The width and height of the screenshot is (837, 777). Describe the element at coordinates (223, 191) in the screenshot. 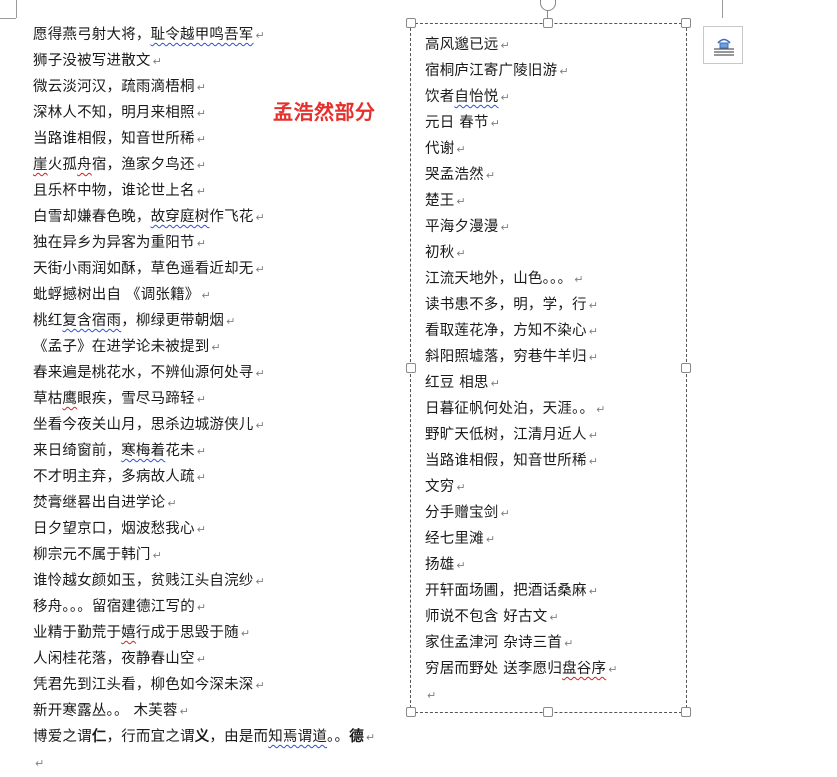

I see `body-line: 且乐杯中物，谁论世上名 ↵` at that location.